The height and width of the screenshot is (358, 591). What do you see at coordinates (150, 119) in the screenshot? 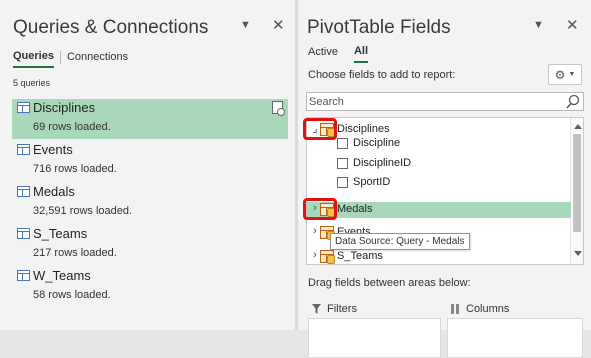
I see `query-item-disciplines: Disciplines 69 rows loaded.` at bounding box center [150, 119].